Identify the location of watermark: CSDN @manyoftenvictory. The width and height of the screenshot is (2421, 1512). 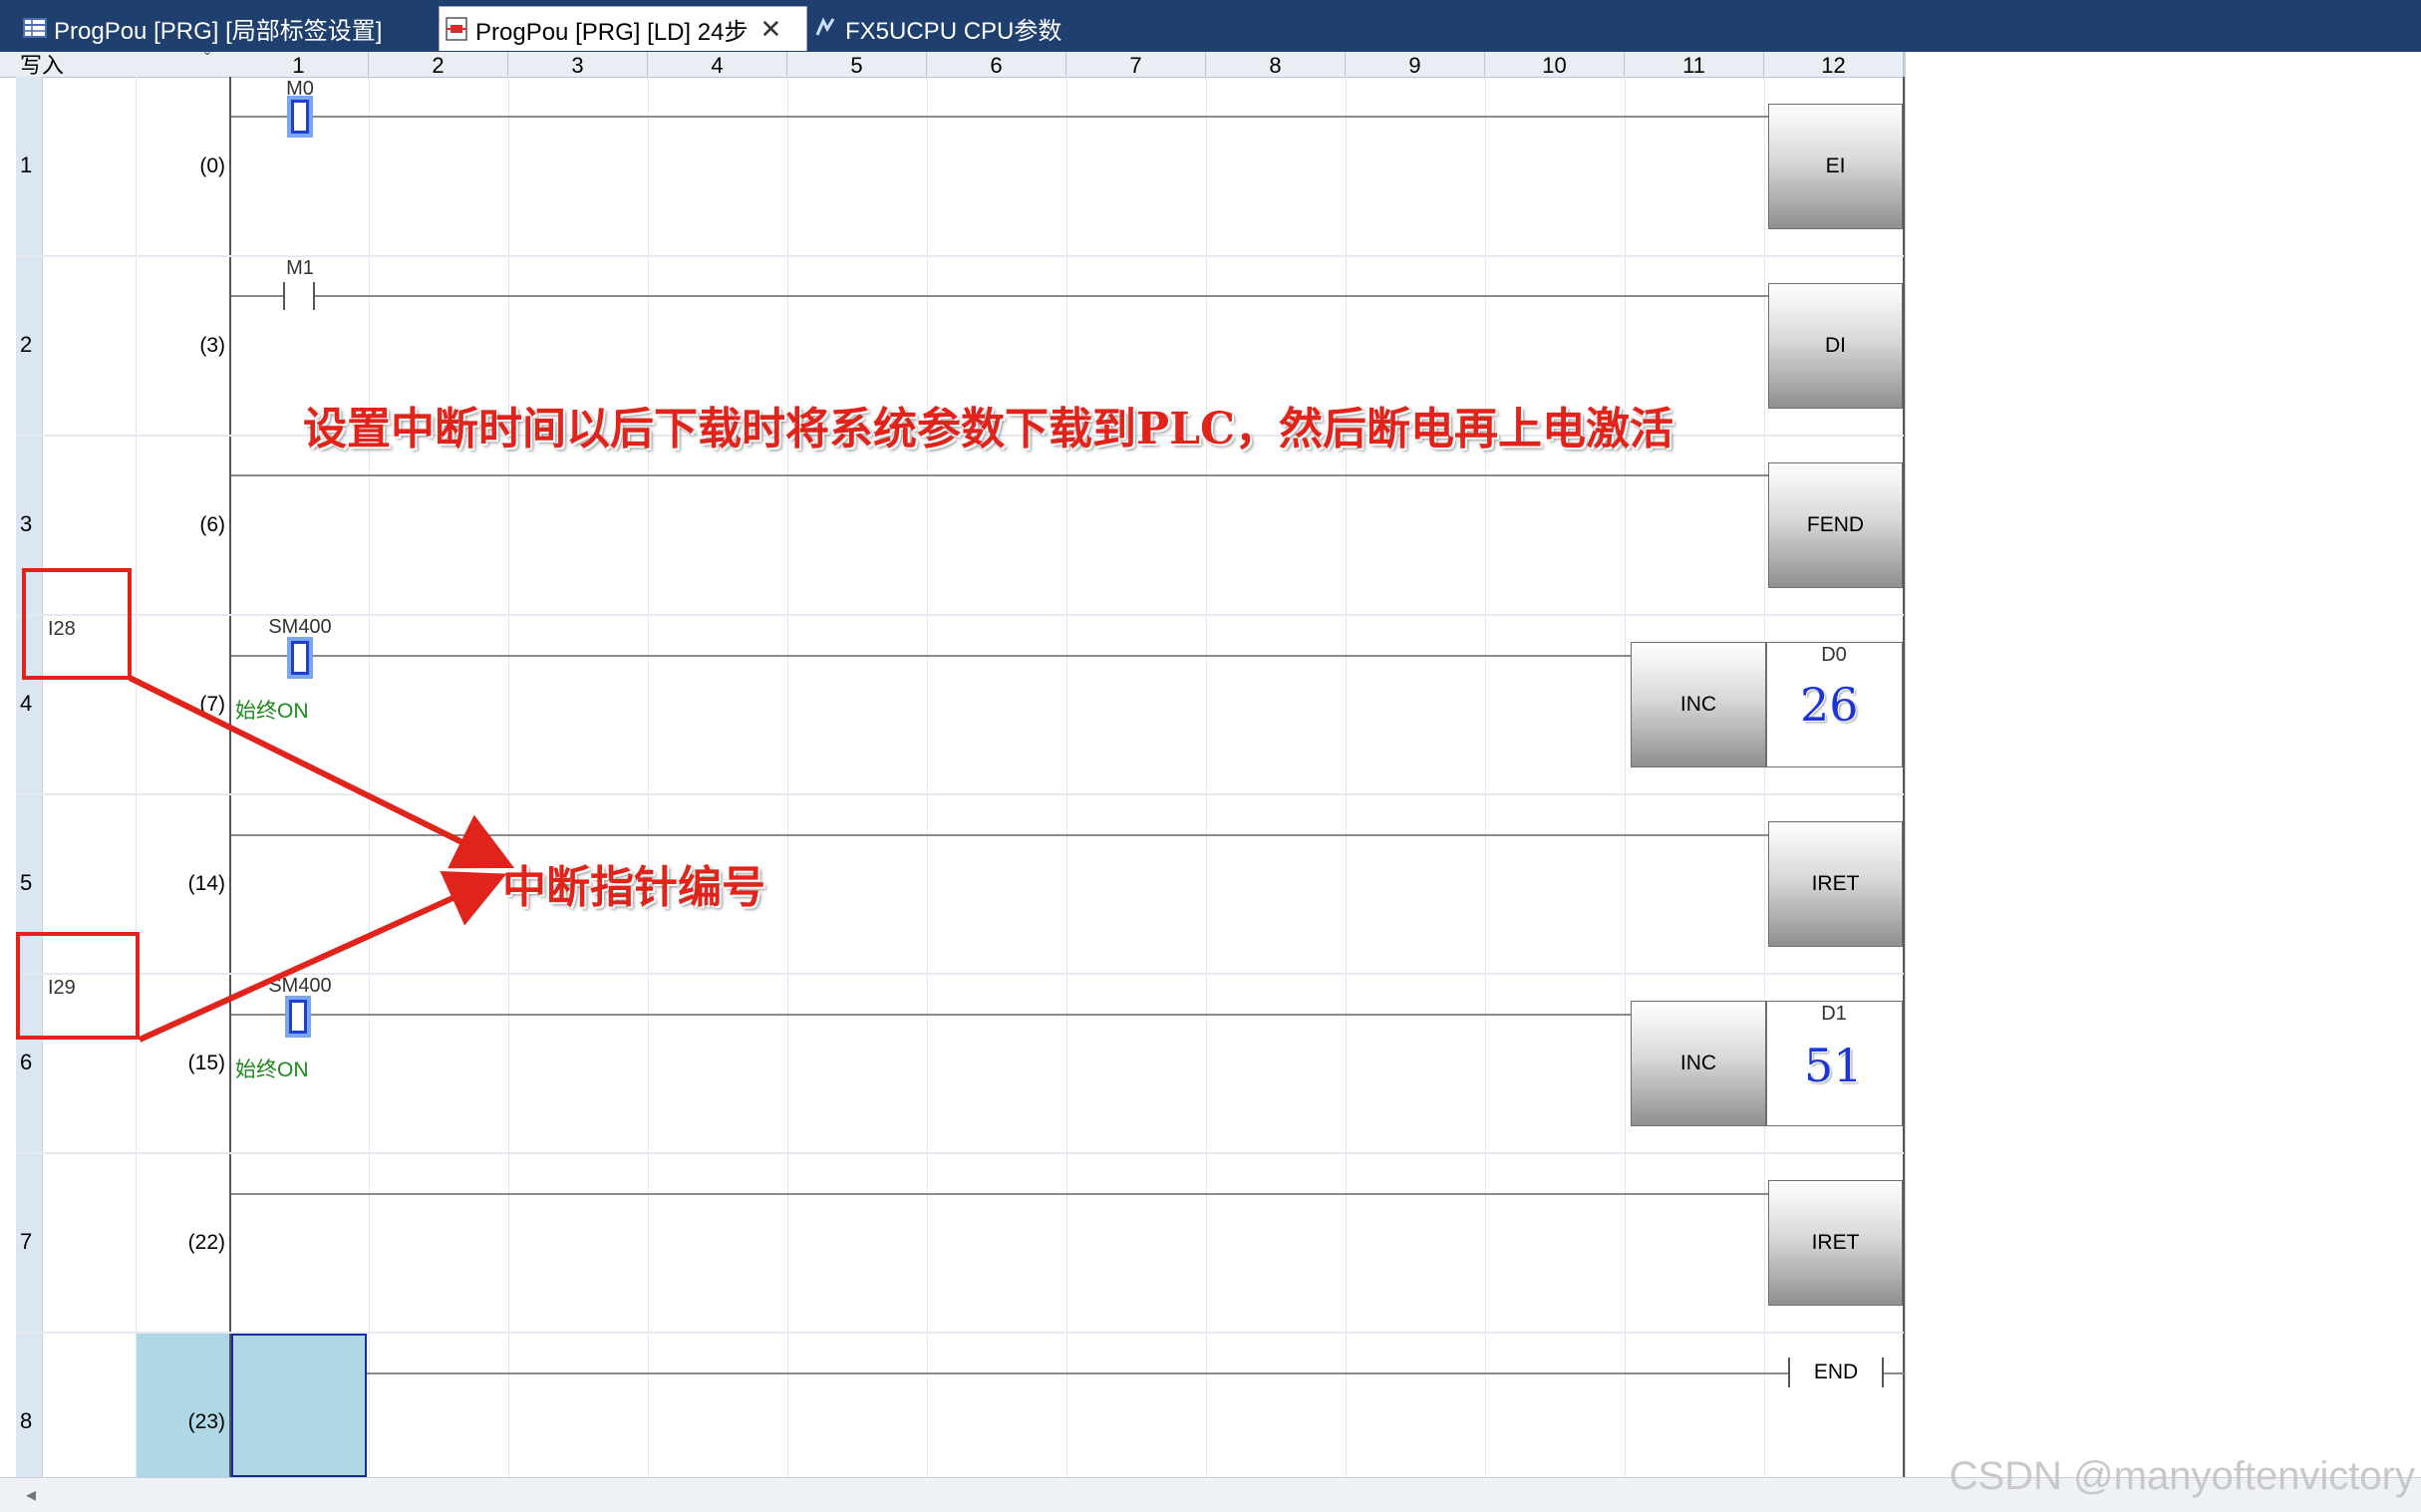
(2182, 1476).